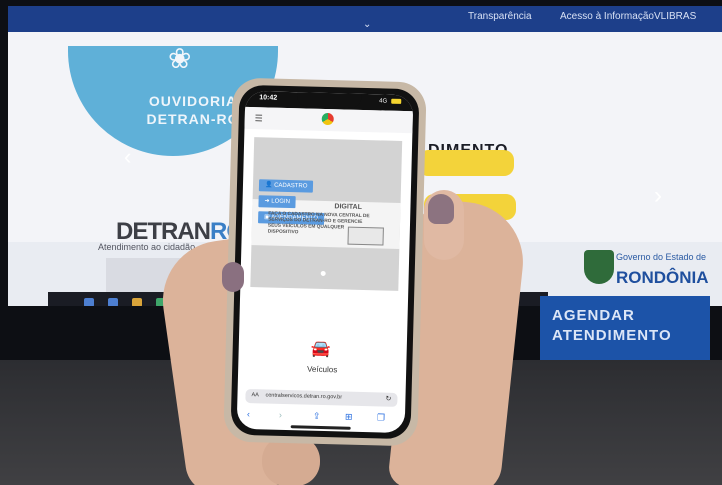 This screenshot has height=485, width=722. Describe the element at coordinates (233, 277) in the screenshot. I see `left-thumb-nail` at that location.